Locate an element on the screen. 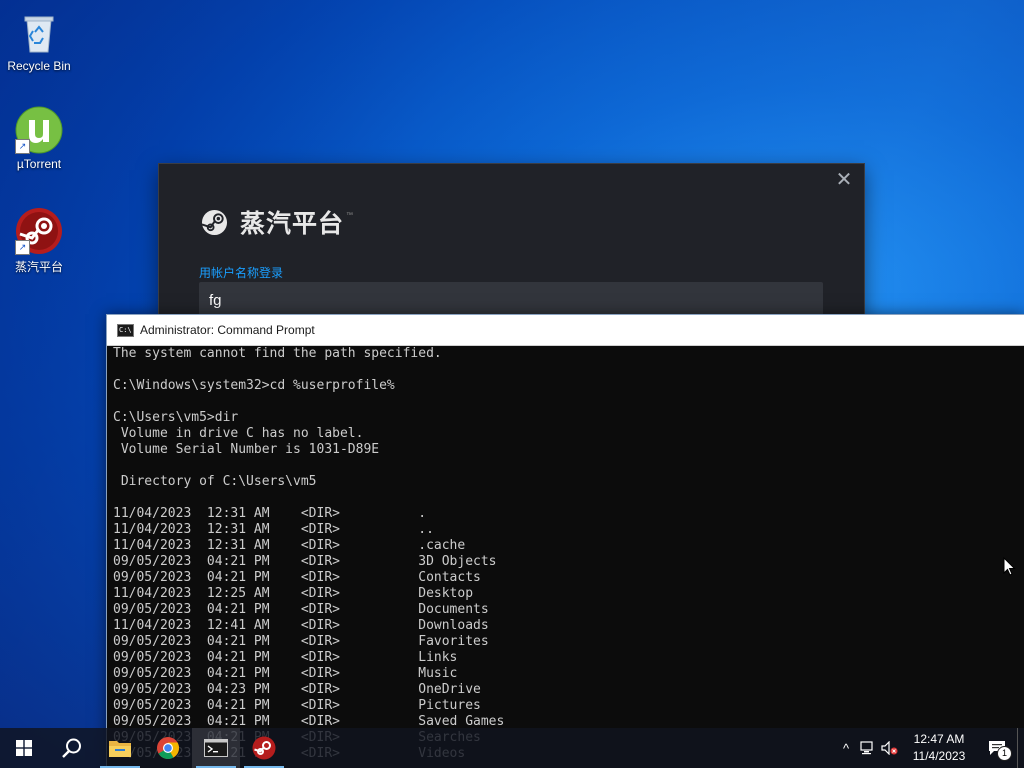 The image size is (1024, 768). utorrent-icon: ↗ is located at coordinates (39, 130).